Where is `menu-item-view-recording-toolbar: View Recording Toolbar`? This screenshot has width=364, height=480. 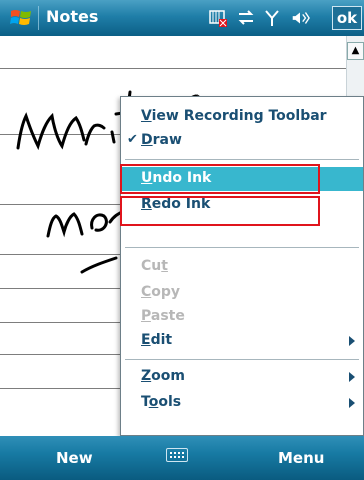
menu-item-view-recording-toolbar: View Recording Toolbar is located at coordinates (242, 117).